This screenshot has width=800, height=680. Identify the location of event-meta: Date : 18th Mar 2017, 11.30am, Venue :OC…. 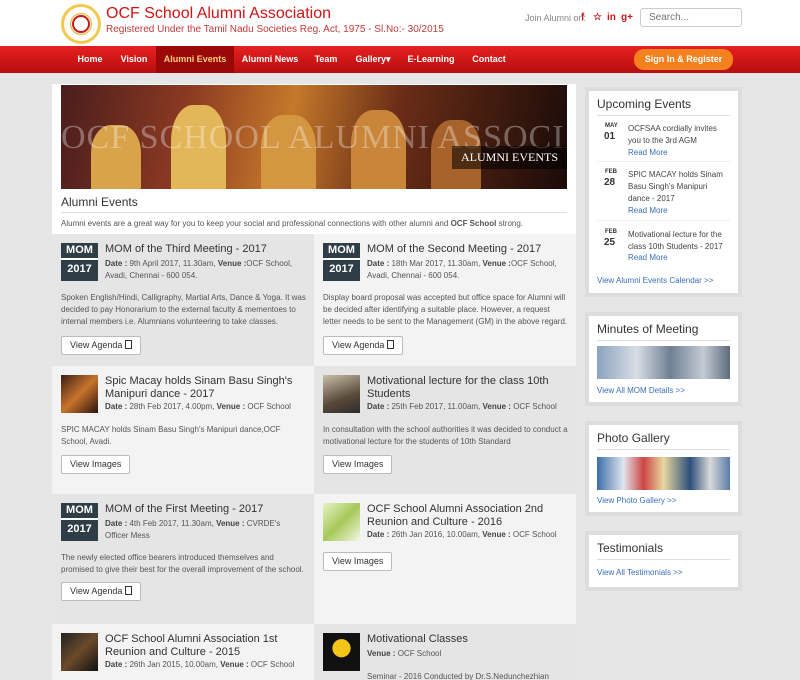
(462, 269).